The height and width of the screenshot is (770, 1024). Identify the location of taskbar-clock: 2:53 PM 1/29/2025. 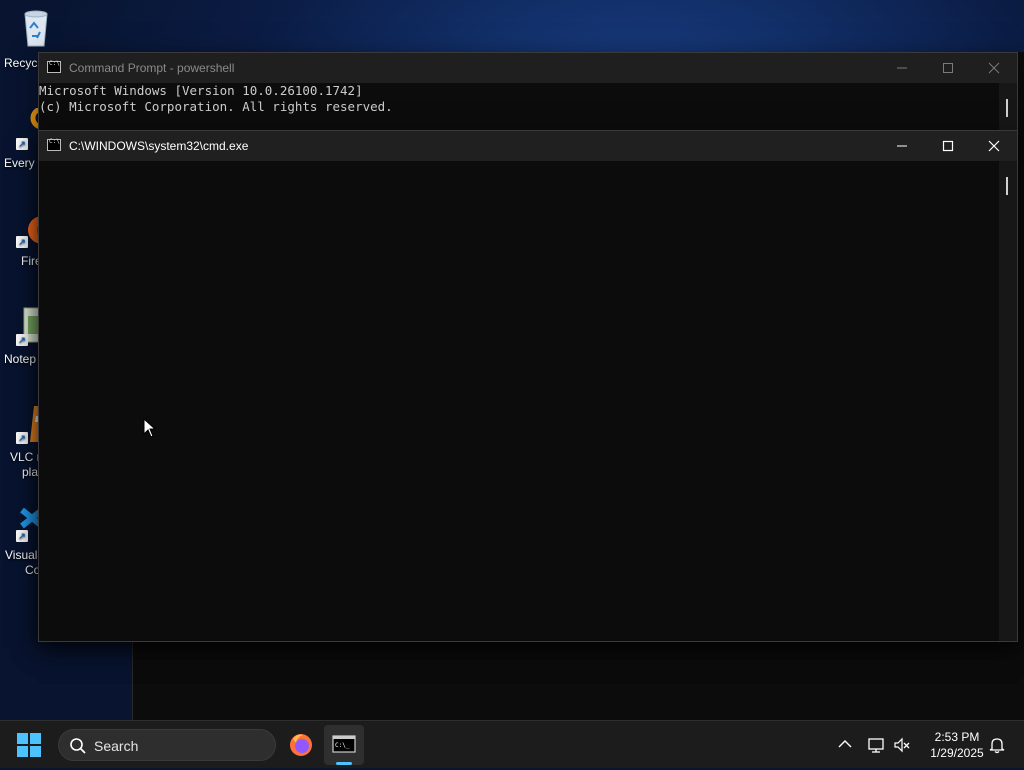
(957, 745).